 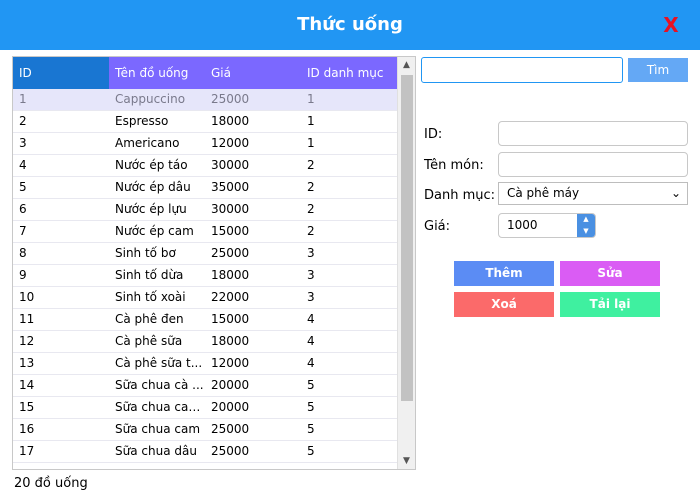 What do you see at coordinates (547, 225) in the screenshot?
I see `price-stepper: 1000 ▲ ▼` at bounding box center [547, 225].